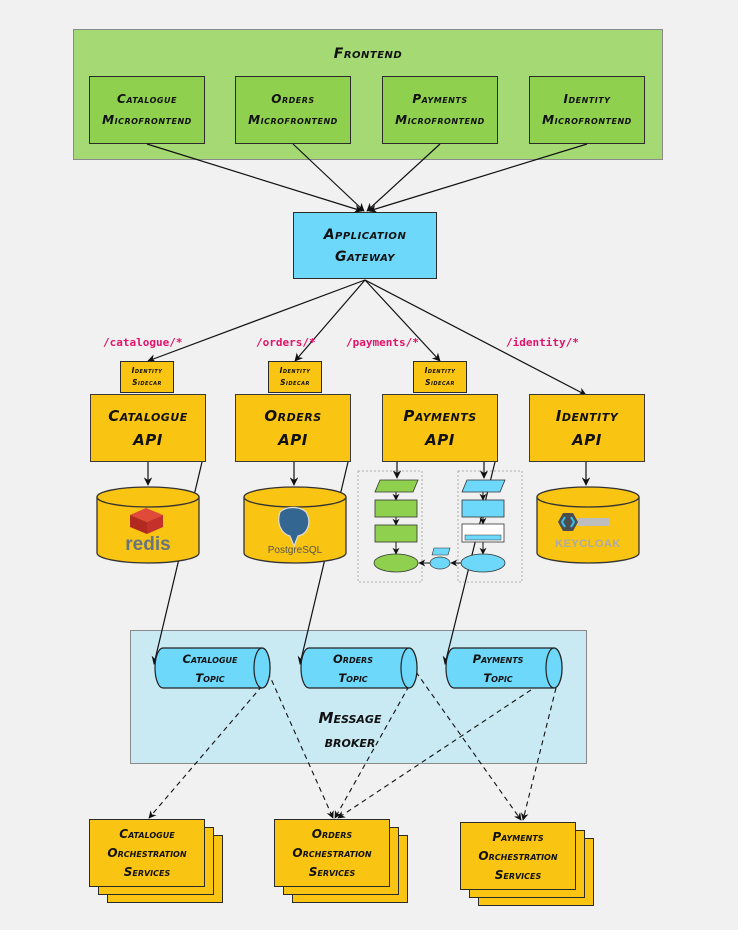 This screenshot has height=930, width=738. I want to click on catalogue-orchestration-services: Catalogue Orchestration Services, so click(156, 861).